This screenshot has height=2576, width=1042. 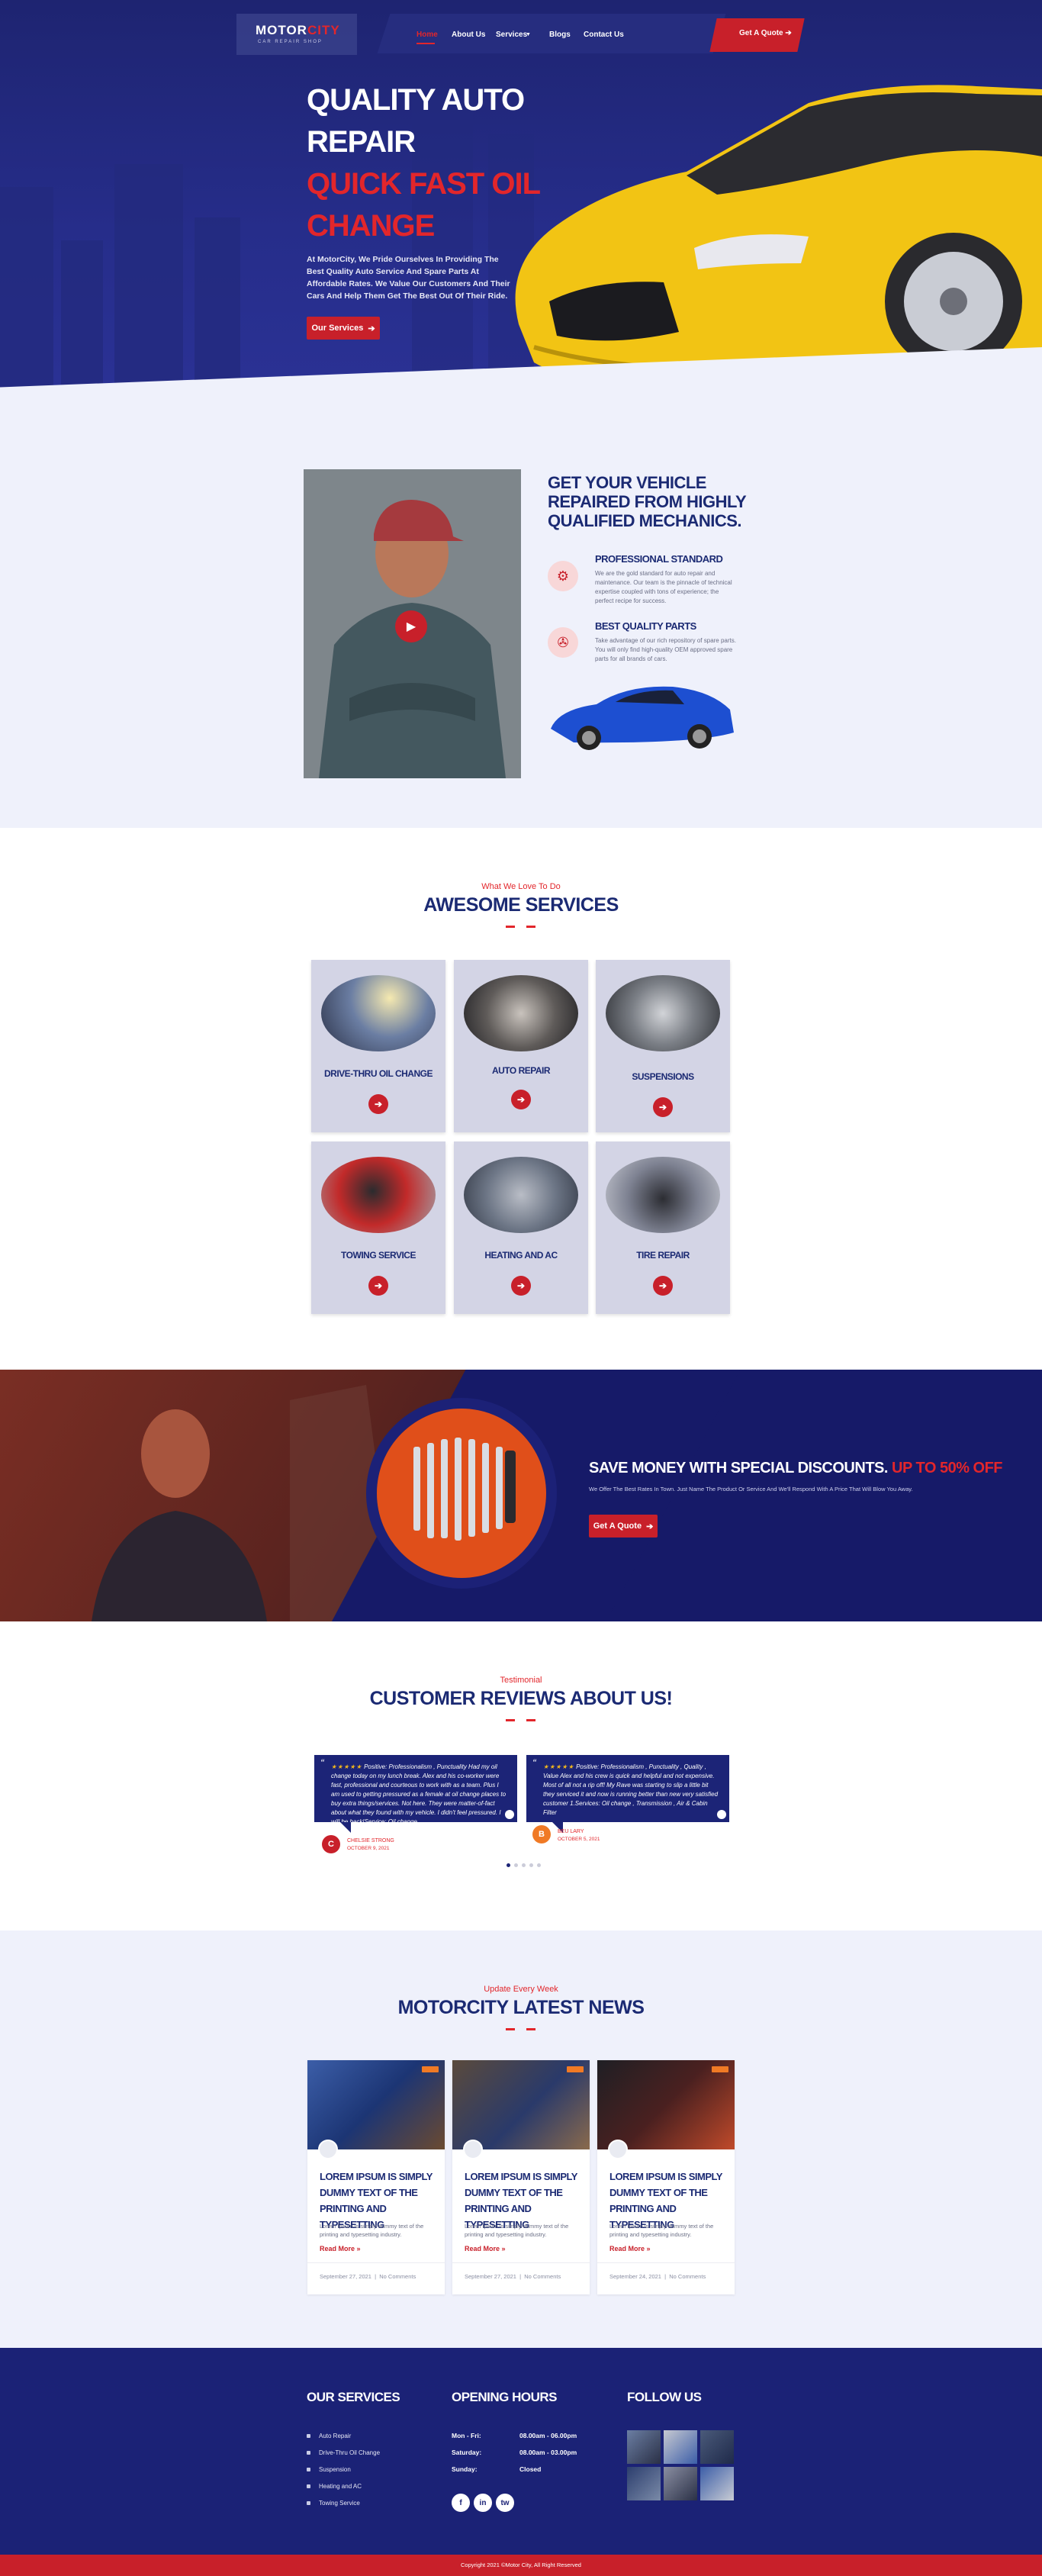 What do you see at coordinates (513, 2276) in the screenshot?
I see `news-meta: September 27, 2021 | No Comments` at bounding box center [513, 2276].